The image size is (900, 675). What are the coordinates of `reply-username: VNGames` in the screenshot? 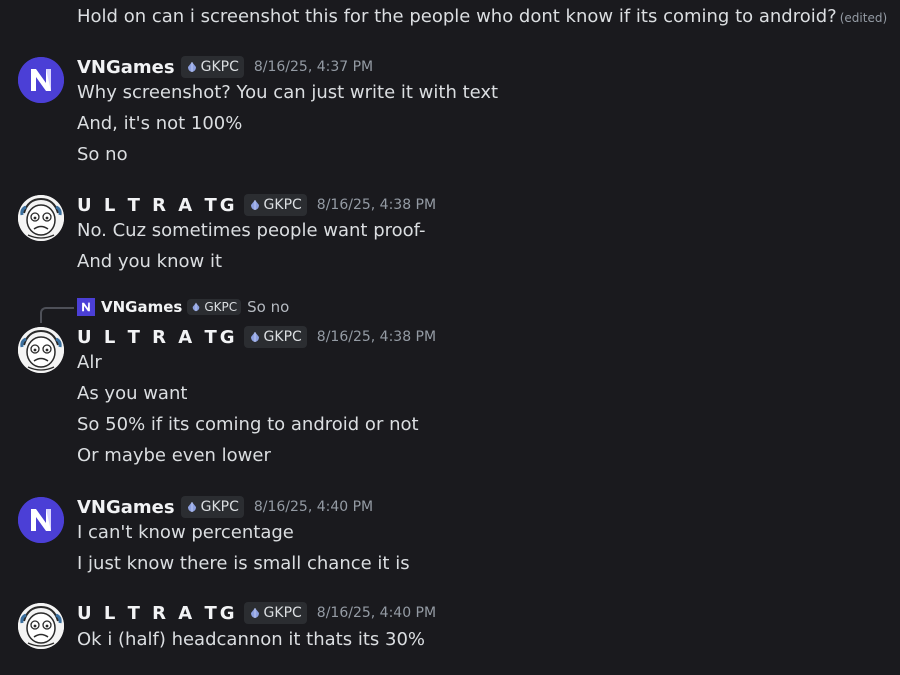 It's located at (141, 307).